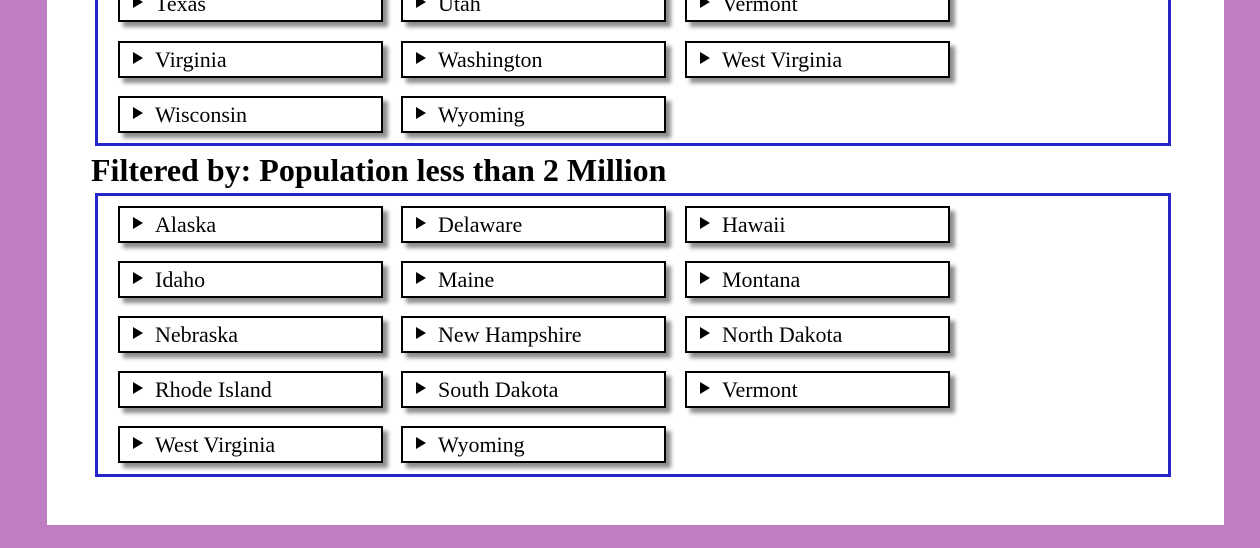 This screenshot has width=1260, height=548. Describe the element at coordinates (490, 59) in the screenshot. I see `state-label: Washington` at that location.